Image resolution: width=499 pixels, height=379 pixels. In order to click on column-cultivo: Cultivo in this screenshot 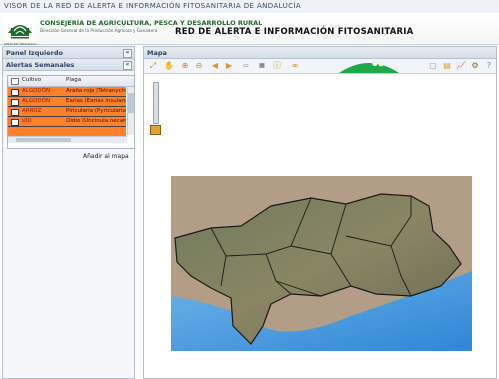, I will do `click(31, 80)`.